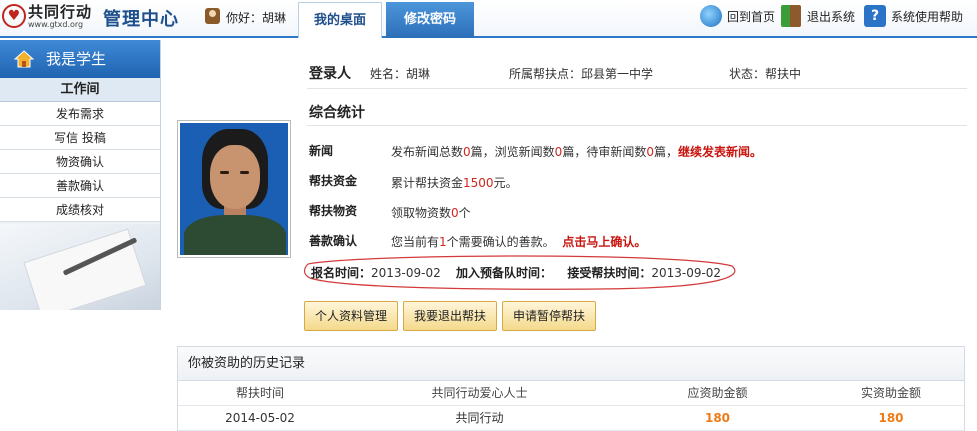 This screenshot has height=431, width=977. Describe the element at coordinates (14, 16) in the screenshot. I see `logo-emblem-icon: ♥` at that location.